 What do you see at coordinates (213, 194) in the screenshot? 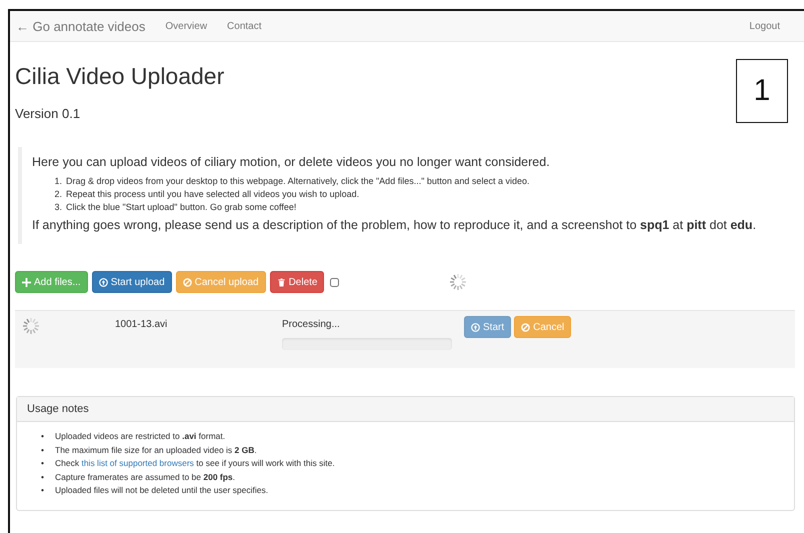
I see `instruction-step: Repeat this process until you have selected all videos you wish to upload.` at bounding box center [213, 194].